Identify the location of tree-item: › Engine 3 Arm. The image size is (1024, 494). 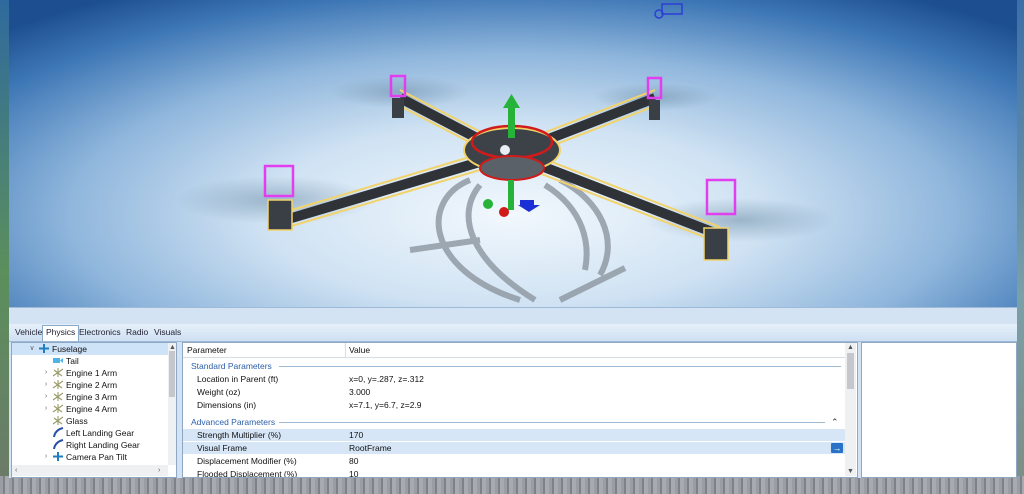
(90, 397).